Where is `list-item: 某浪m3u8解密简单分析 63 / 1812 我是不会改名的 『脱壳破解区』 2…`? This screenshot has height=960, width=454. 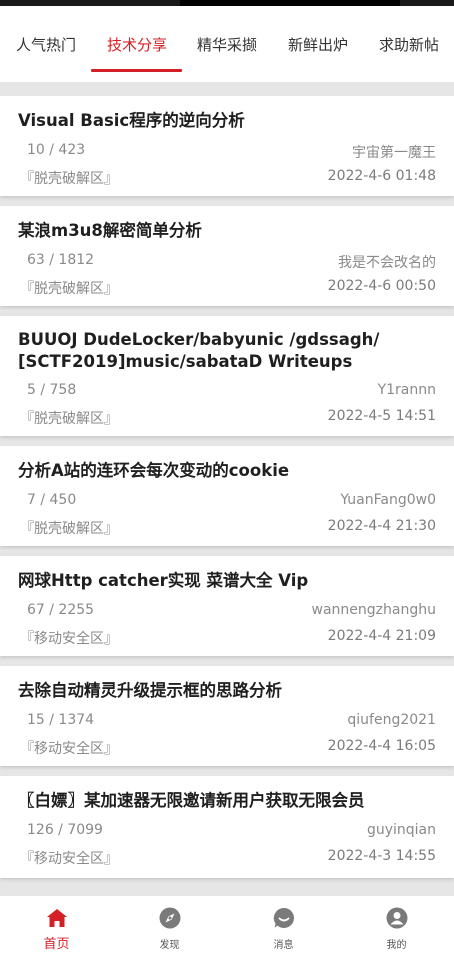 list-item: 某浪m3u8解密简单分析 63 / 1812 我是不会改名的 『脱壳破解区』 2… is located at coordinates (227, 256).